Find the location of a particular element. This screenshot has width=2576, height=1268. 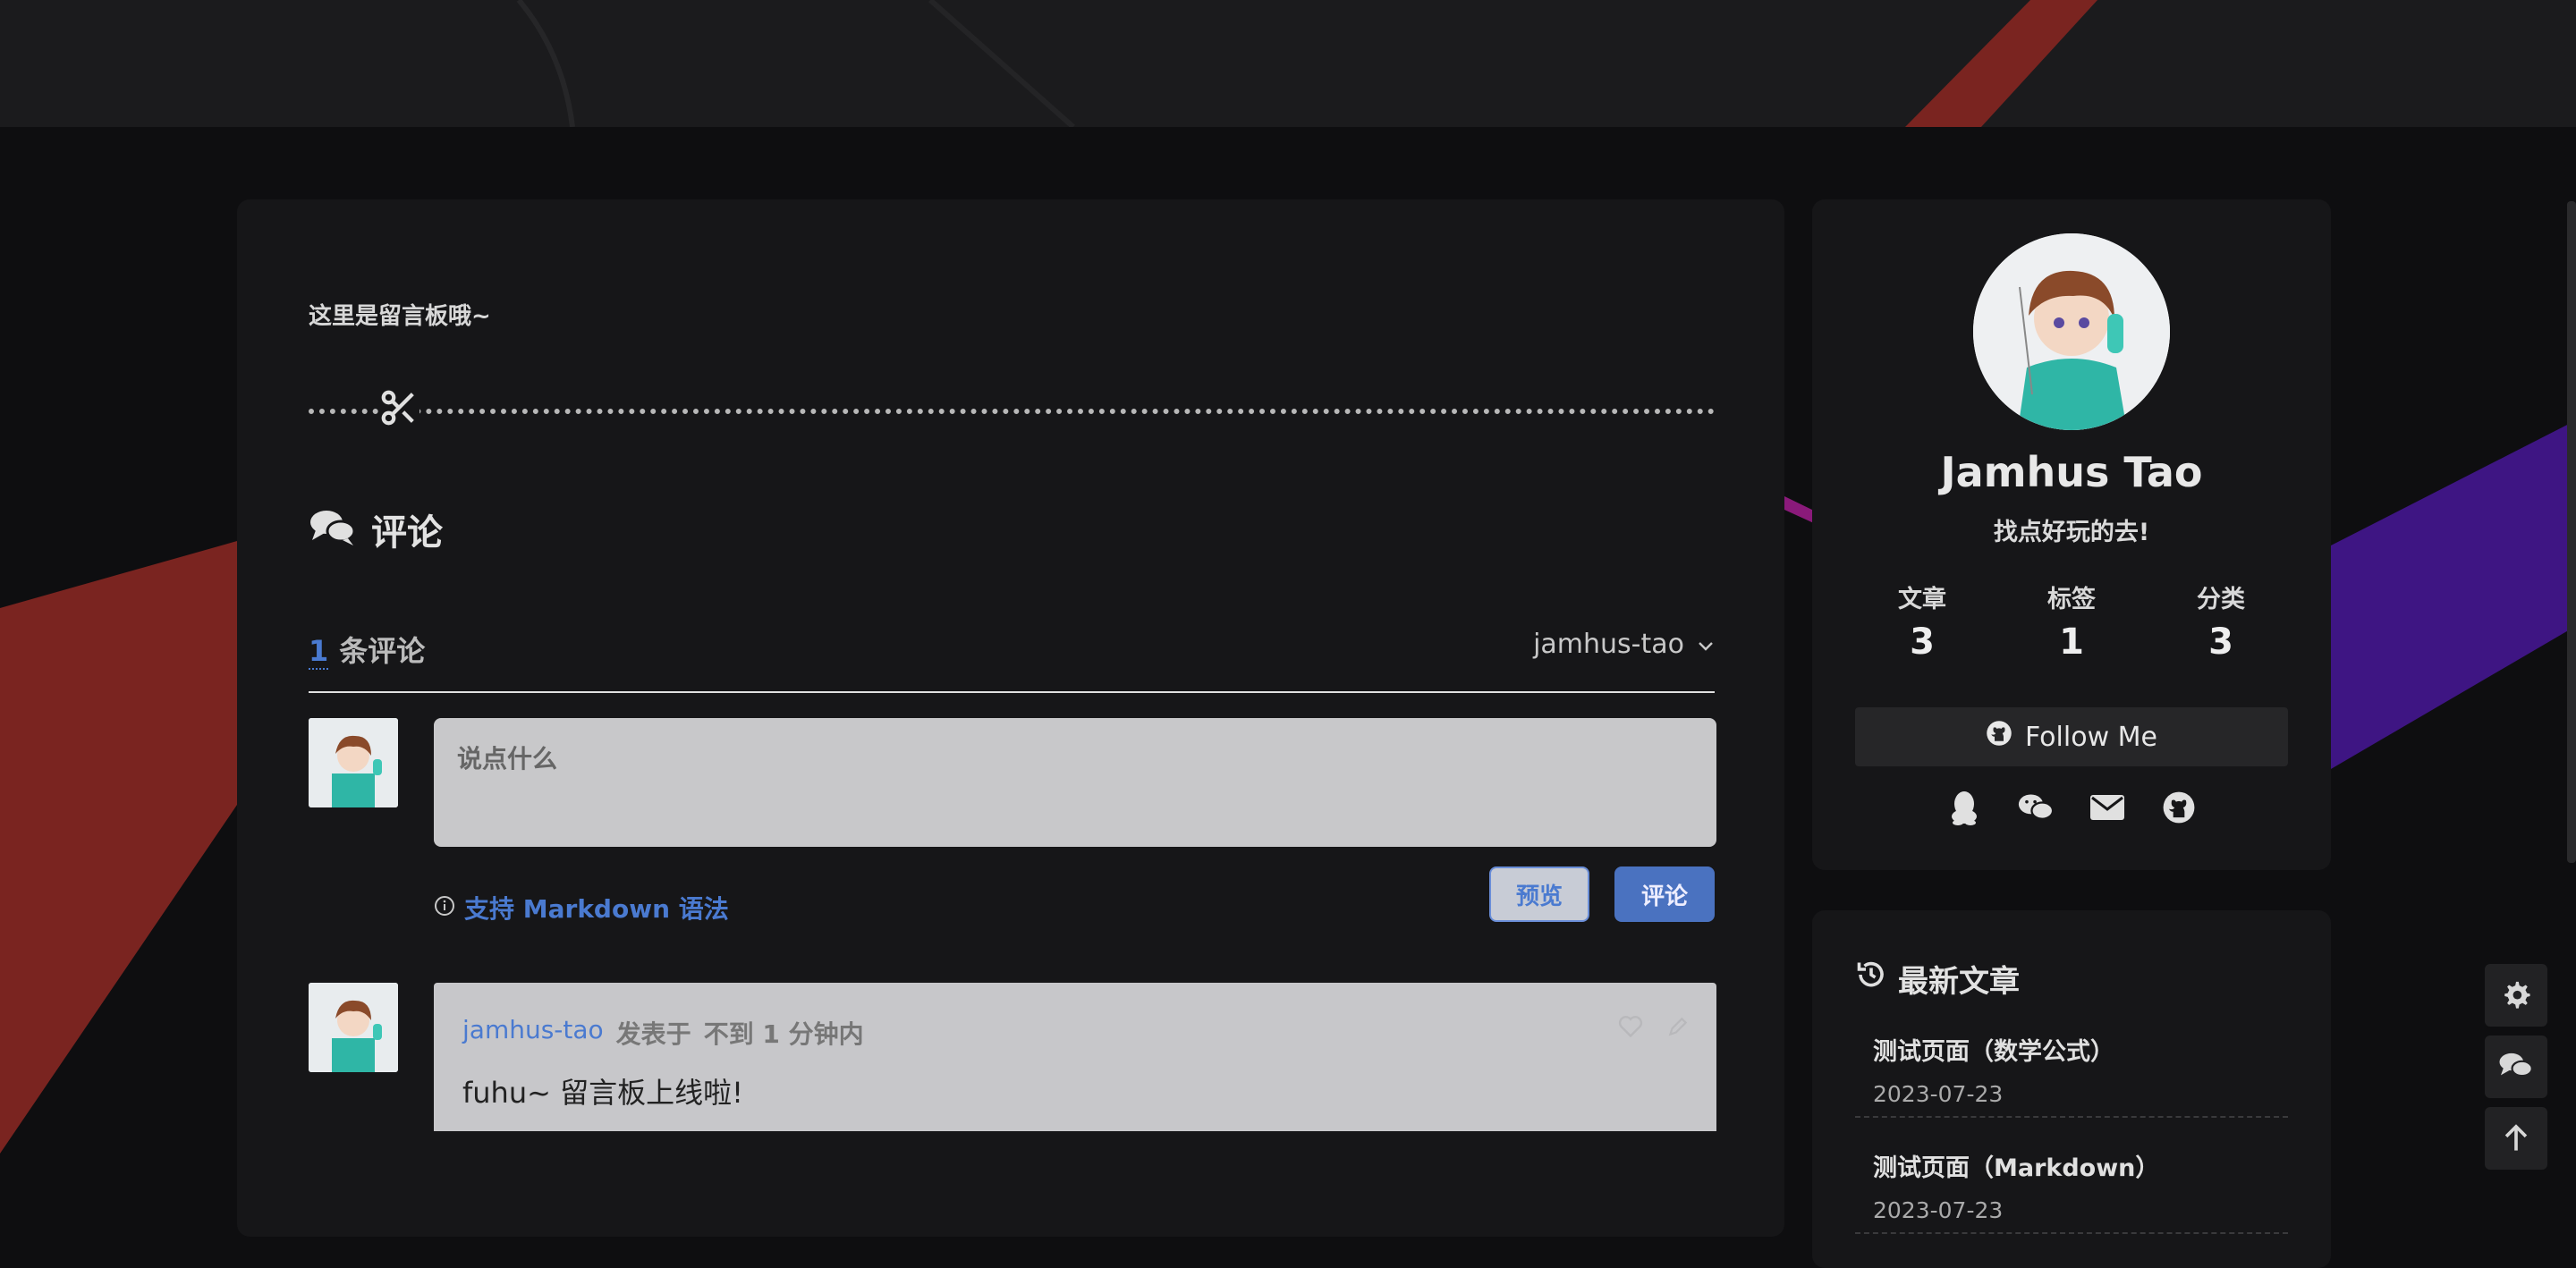

stat-articles: 文章 3 is located at coordinates (1922, 621).